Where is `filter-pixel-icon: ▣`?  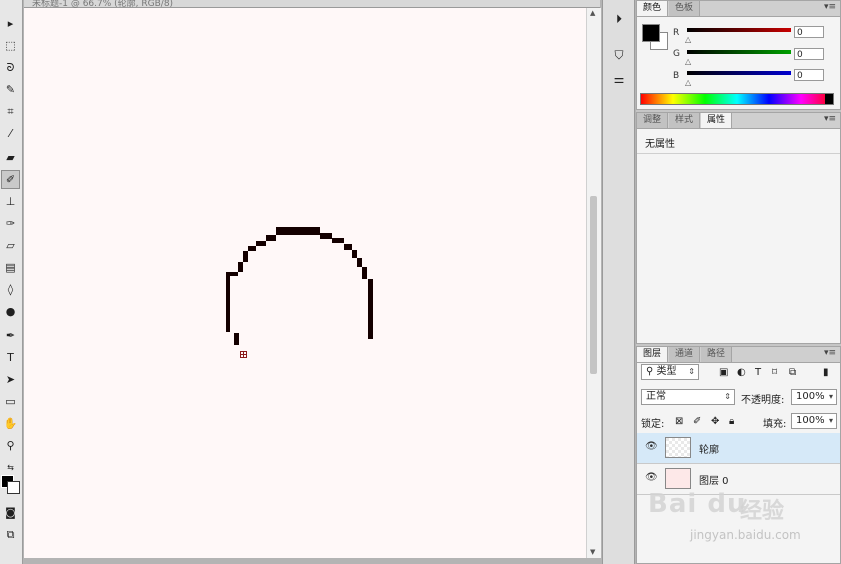
filter-pixel-icon: ▣ is located at coordinates (723, 372).